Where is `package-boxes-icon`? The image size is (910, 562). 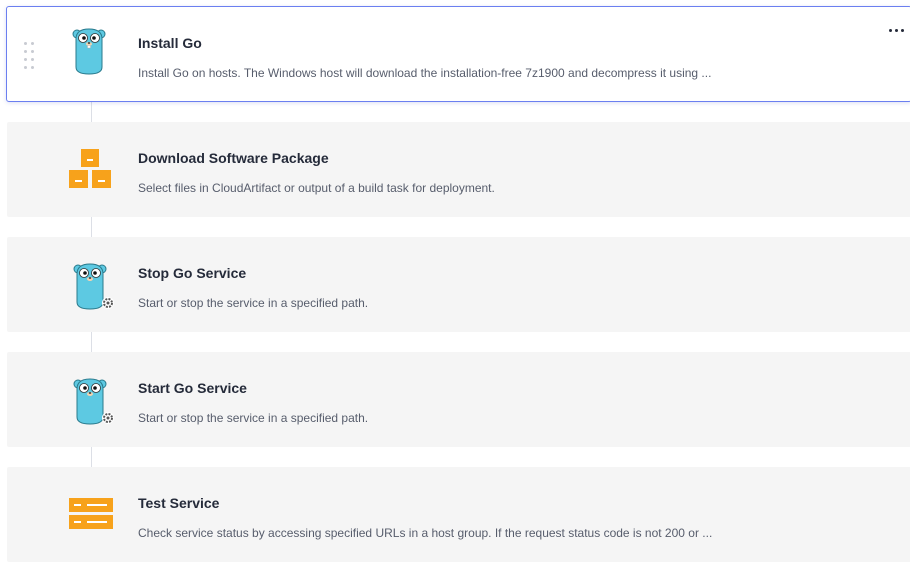
package-boxes-icon is located at coordinates (94, 175).